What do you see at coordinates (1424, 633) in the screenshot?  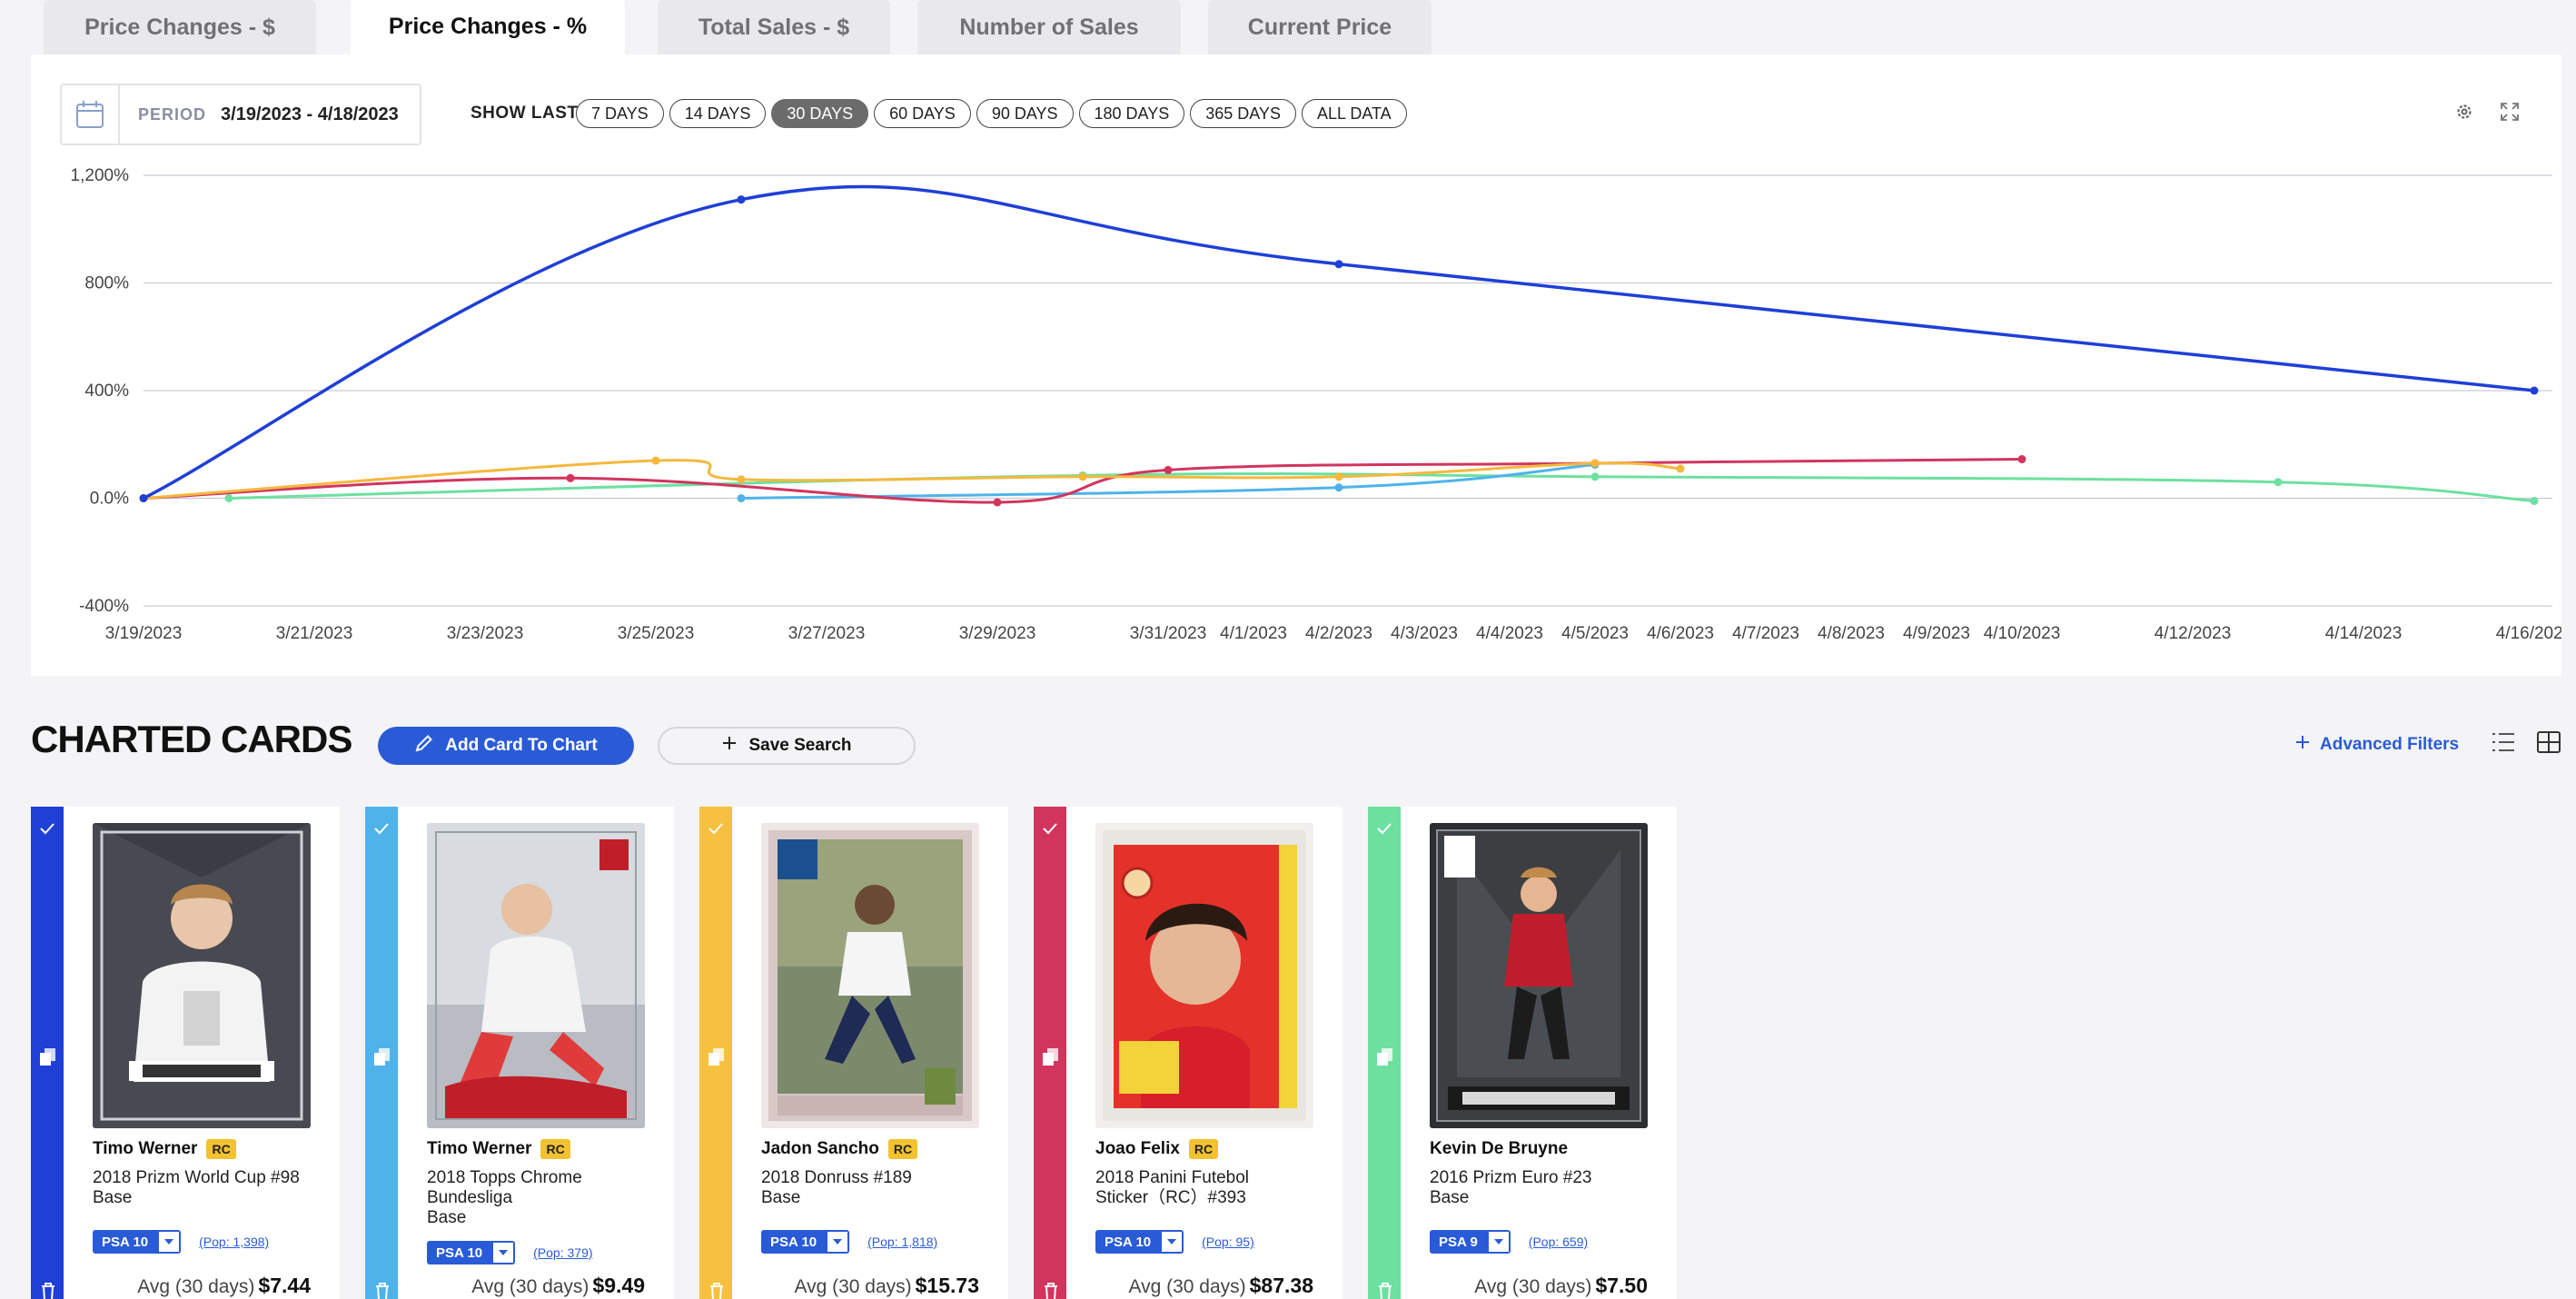 I see `x-tick-label: 4/3/2023` at bounding box center [1424, 633].